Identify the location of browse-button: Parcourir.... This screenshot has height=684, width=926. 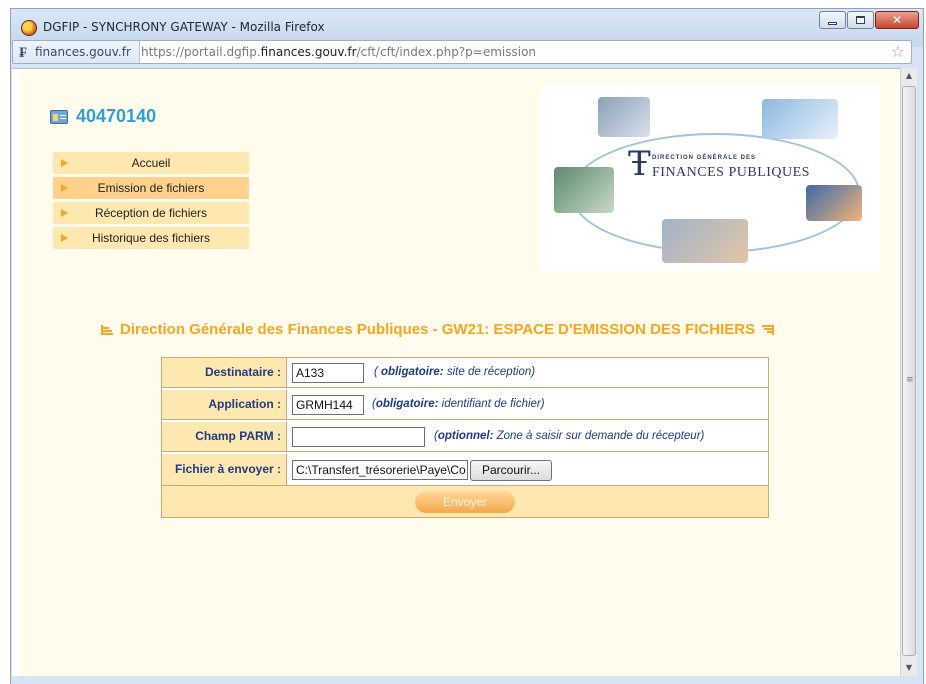
(511, 470).